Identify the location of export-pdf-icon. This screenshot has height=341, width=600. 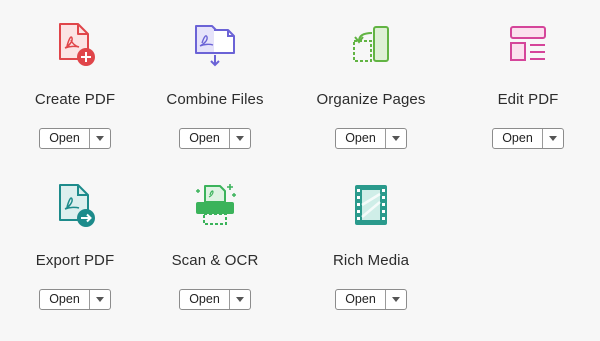
(75, 205).